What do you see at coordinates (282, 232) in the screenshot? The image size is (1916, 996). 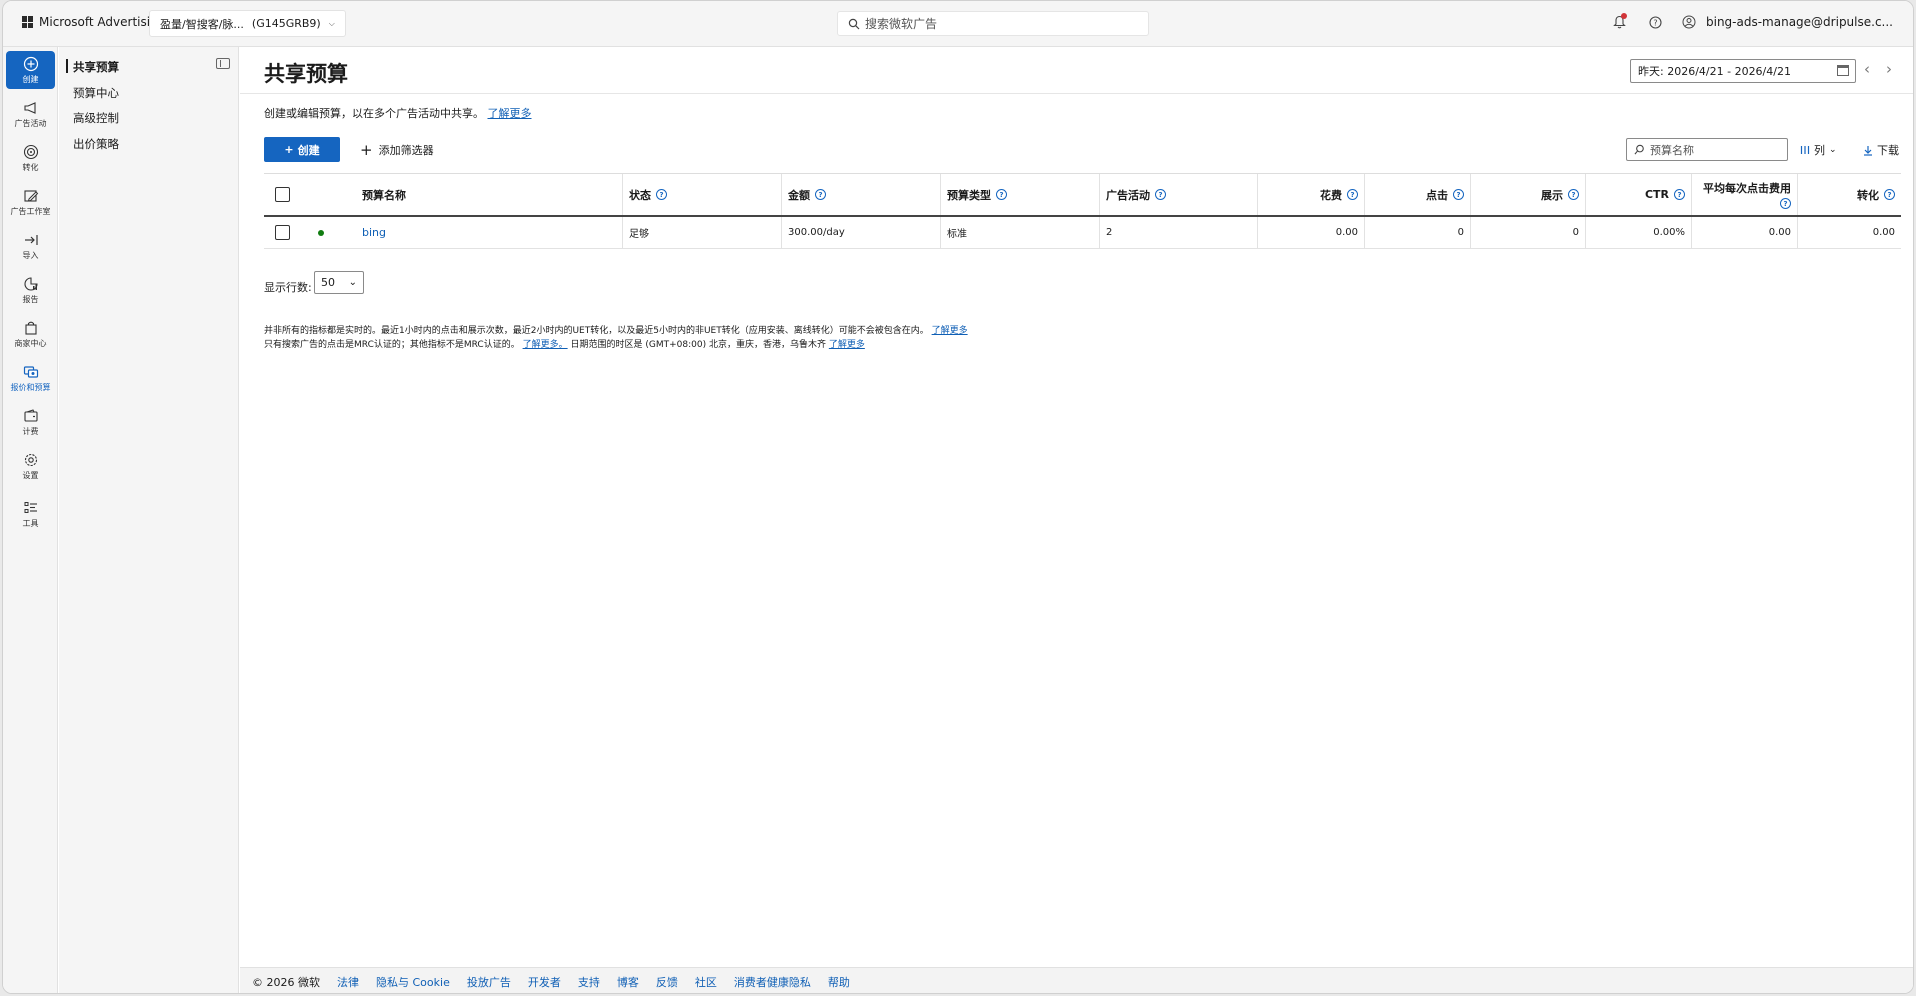 I see `row-checkbox` at bounding box center [282, 232].